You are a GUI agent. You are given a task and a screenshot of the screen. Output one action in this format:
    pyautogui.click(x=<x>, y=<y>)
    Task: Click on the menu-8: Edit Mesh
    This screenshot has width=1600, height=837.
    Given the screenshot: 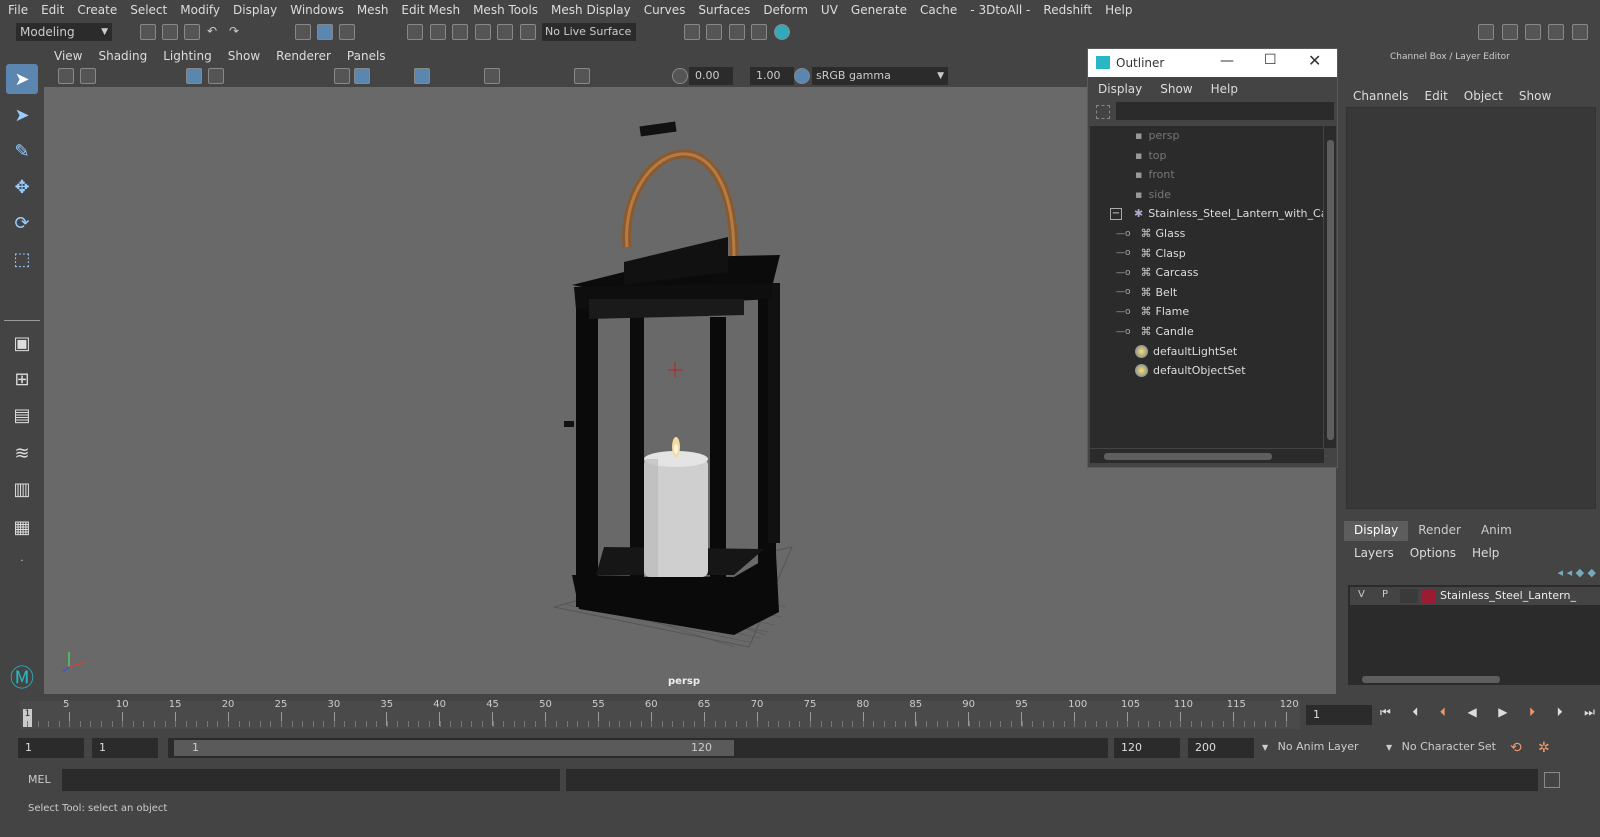 What is the action you would take?
    pyautogui.click(x=430, y=10)
    